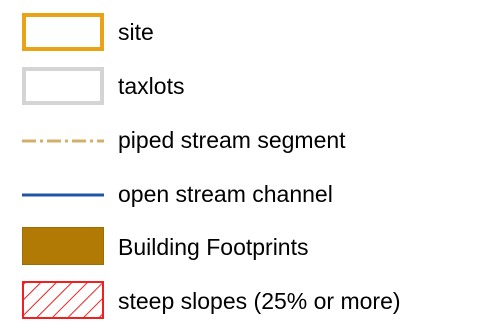 This screenshot has width=480, height=323. I want to click on legend-item-building-footprints: Building Footprints, so click(240, 247).